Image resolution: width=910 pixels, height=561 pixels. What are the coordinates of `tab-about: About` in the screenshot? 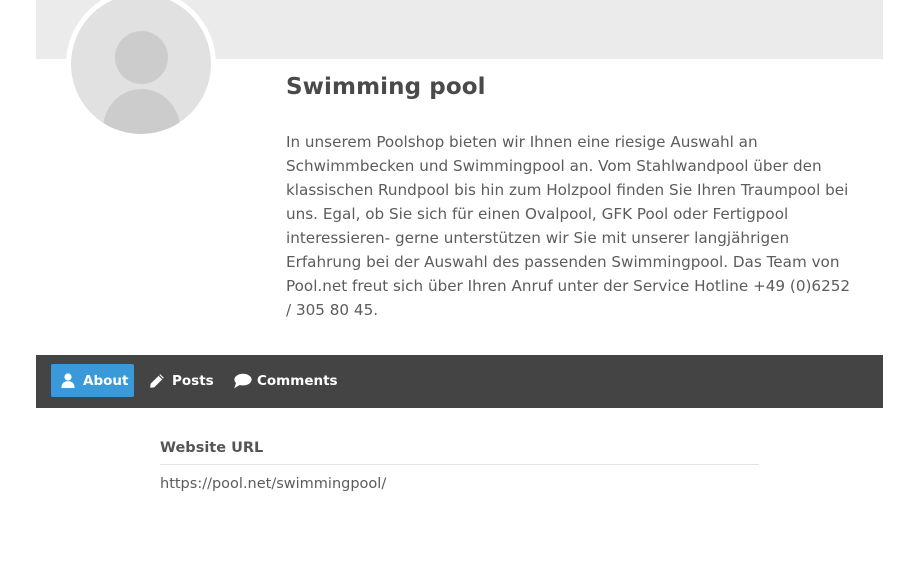 It's located at (92, 380).